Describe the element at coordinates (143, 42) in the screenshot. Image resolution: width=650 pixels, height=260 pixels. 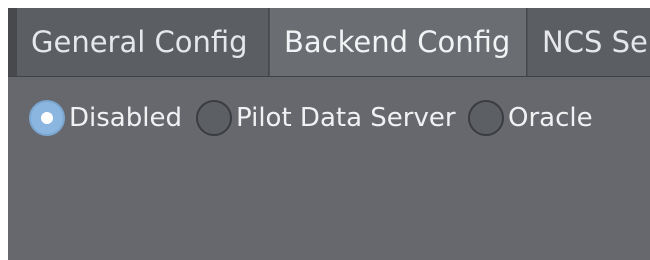
I see `tab-general-config: General Config` at that location.